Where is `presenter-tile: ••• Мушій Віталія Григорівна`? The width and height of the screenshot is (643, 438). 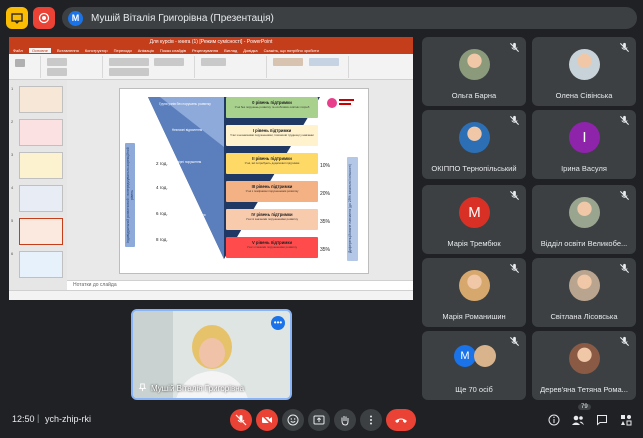
presenter-tile: ••• Мушій Віталія Григорівна is located at coordinates (211, 354).